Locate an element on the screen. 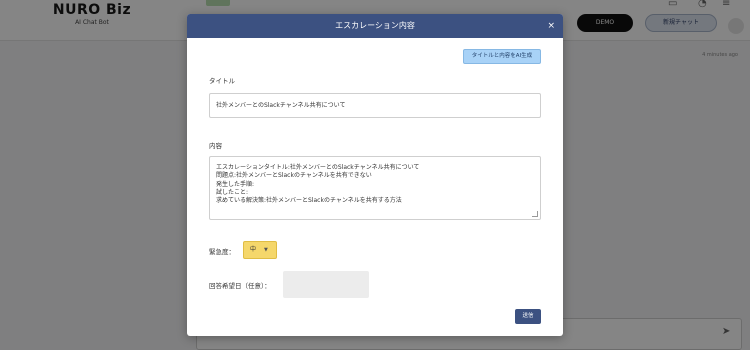 The image size is (750, 350). title-input: 社外メンバーとのSlackチャンネル共有について is located at coordinates (375, 105).